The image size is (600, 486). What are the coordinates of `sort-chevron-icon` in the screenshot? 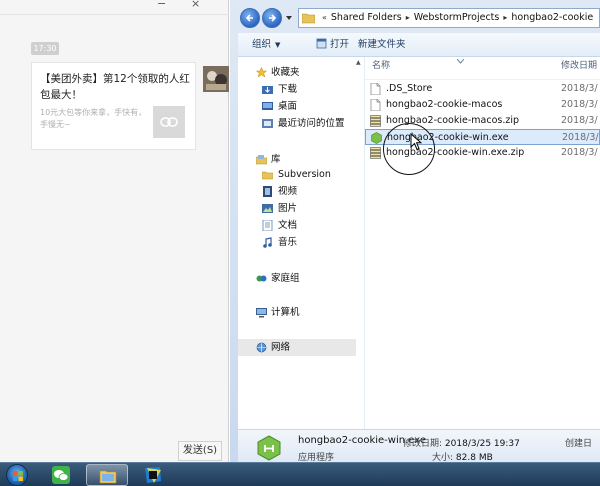 It's located at (460, 61).